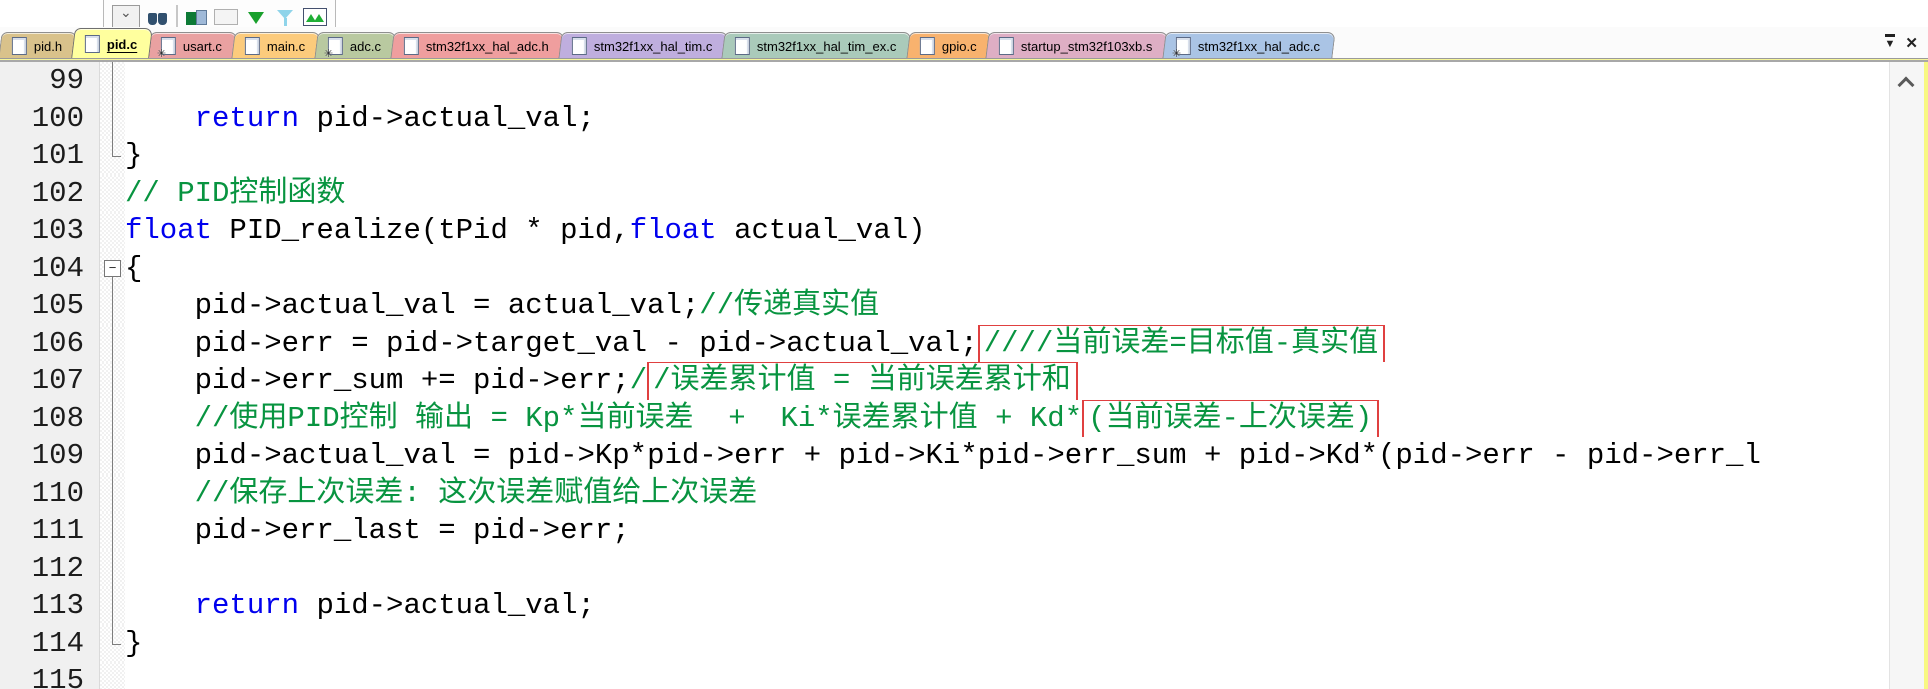 The width and height of the screenshot is (1928, 689). Describe the element at coordinates (1906, 375) in the screenshot. I see `vertical-scrollbar` at that location.